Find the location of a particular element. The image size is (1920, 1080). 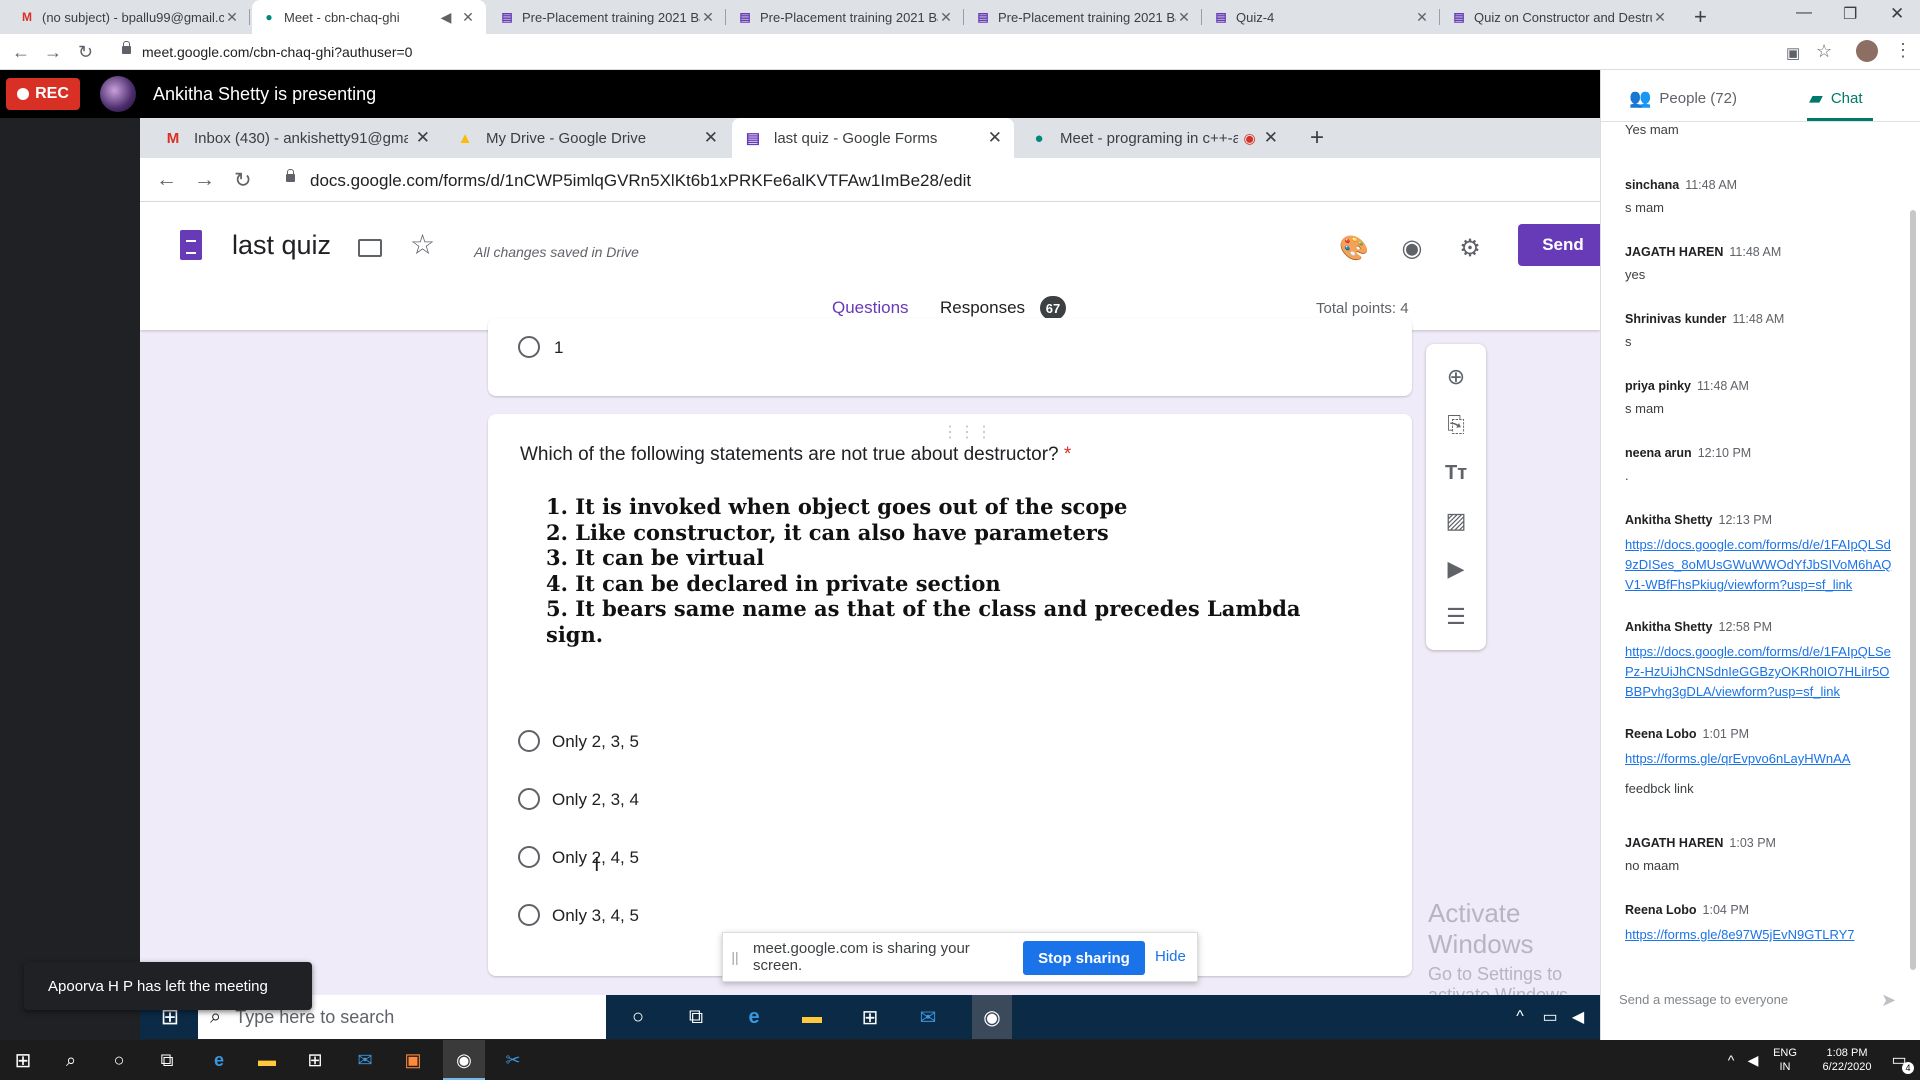

form-title: last quiz is located at coordinates (281, 245).